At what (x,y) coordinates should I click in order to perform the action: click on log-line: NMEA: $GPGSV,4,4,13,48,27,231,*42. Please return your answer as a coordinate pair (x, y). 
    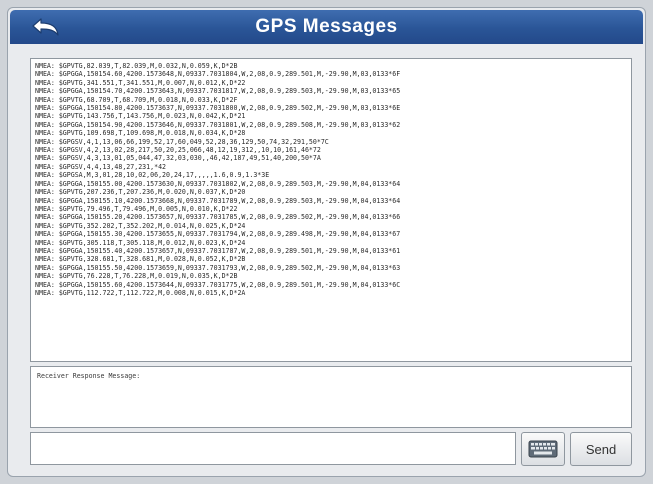
    Looking at the image, I should click on (101, 166).